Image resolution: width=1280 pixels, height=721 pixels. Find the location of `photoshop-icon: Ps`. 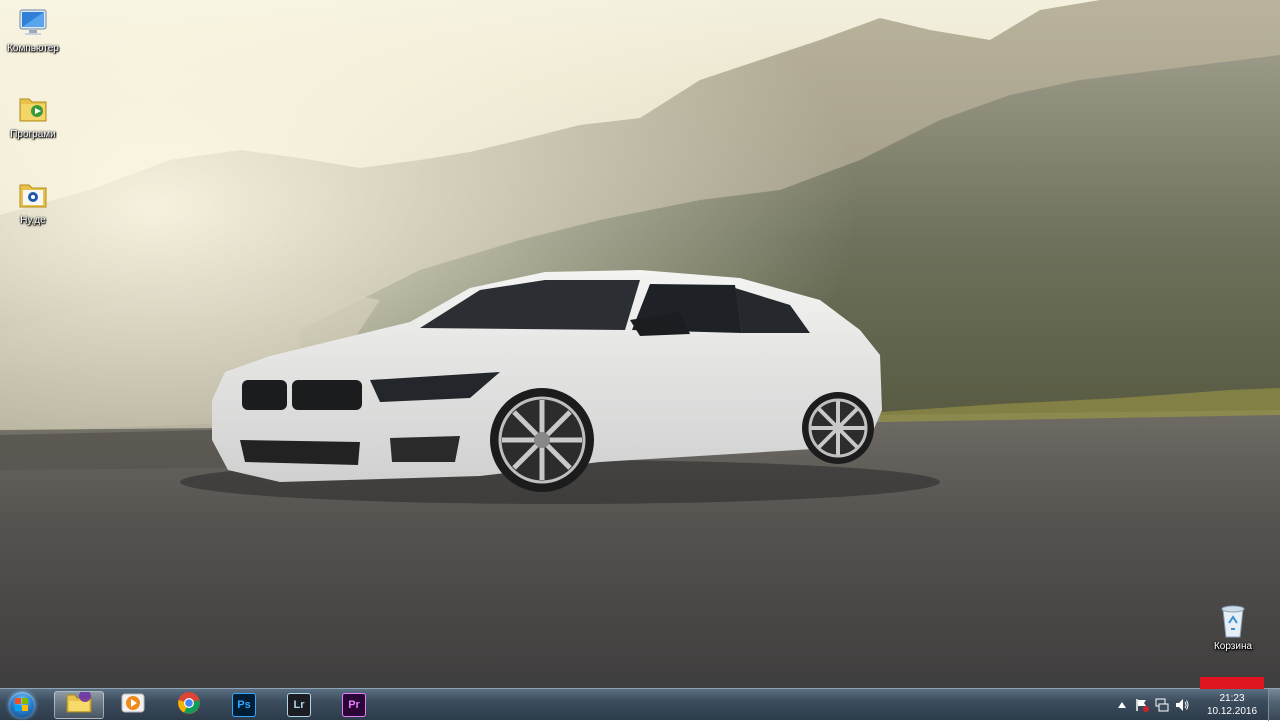

photoshop-icon: Ps is located at coordinates (244, 705).